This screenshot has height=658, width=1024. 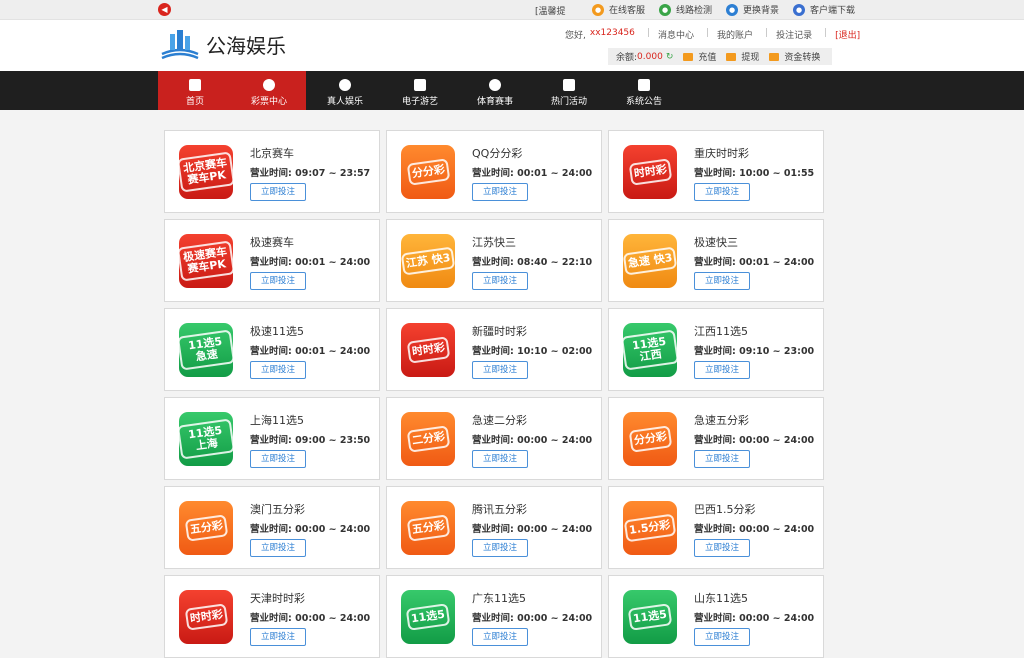 What do you see at coordinates (272, 260) in the screenshot?
I see `game-card: 极速赛车 赛车PK 极速赛车 营业时间: 00:01 ~ 24:00 立即投注` at bounding box center [272, 260].